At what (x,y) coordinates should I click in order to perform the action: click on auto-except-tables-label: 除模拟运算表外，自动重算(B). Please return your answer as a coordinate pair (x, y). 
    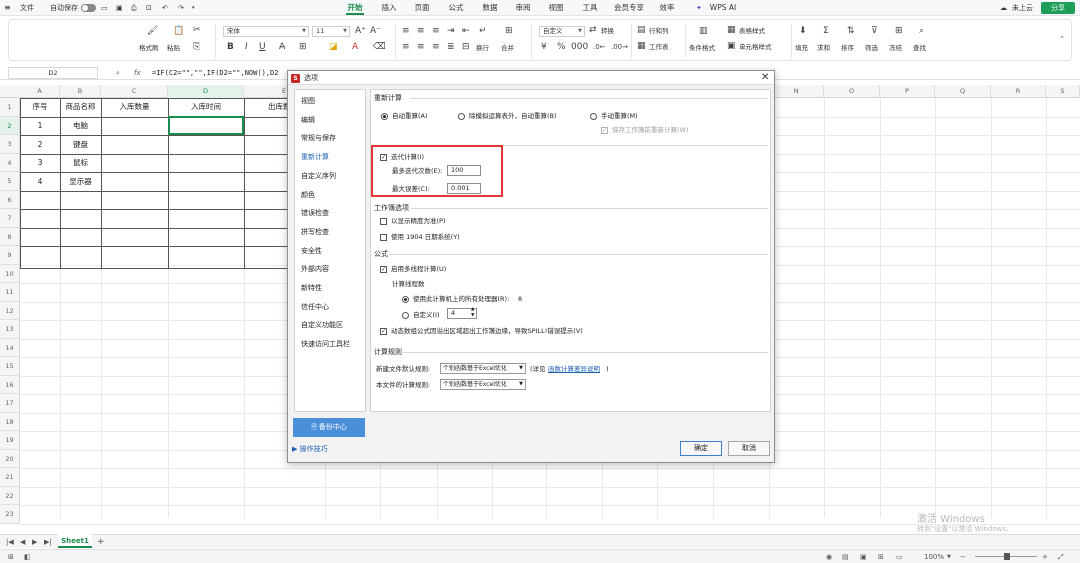
    Looking at the image, I should click on (513, 116).